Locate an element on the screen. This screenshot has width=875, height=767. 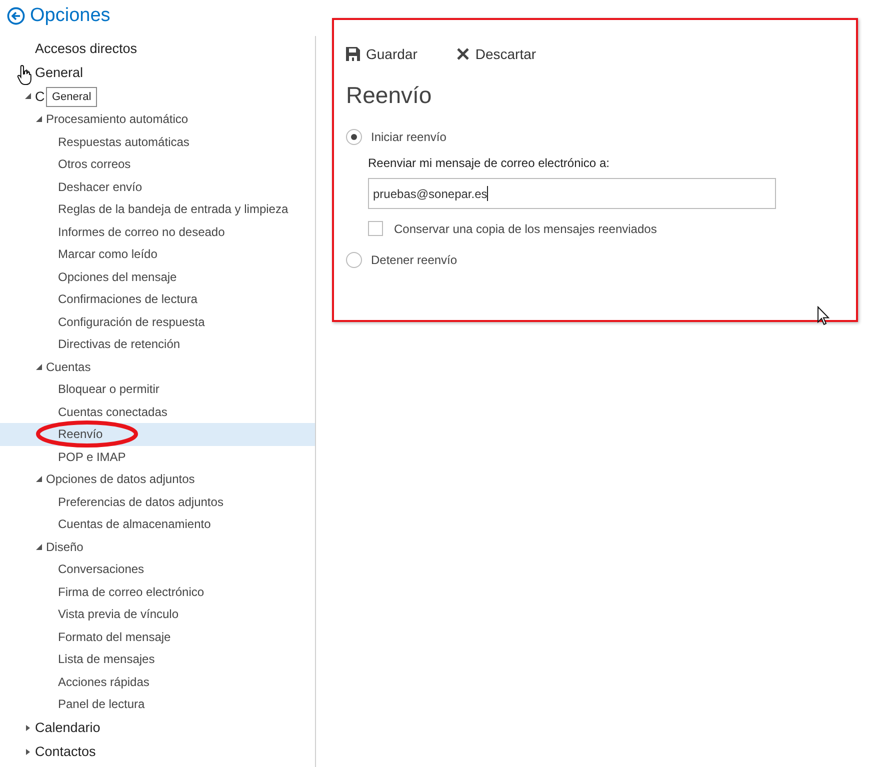
save-button: Guardar is located at coordinates (382, 54).